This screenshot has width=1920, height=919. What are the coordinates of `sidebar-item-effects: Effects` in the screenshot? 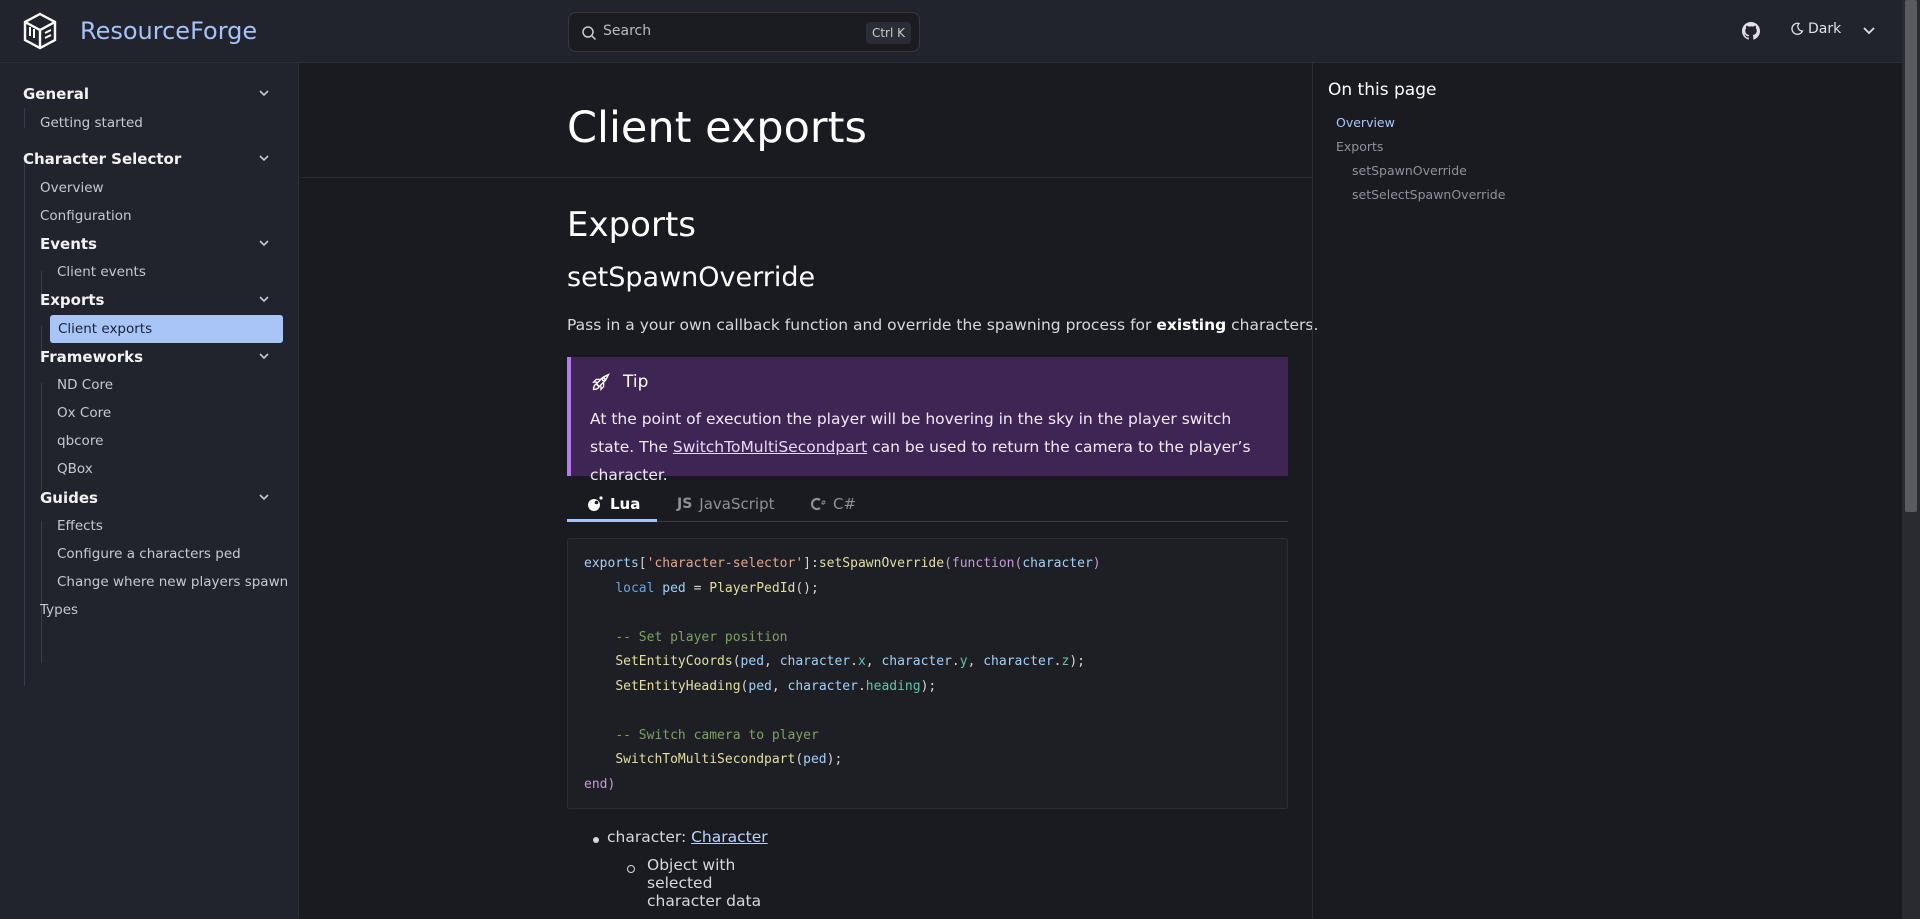 It's located at (80, 526).